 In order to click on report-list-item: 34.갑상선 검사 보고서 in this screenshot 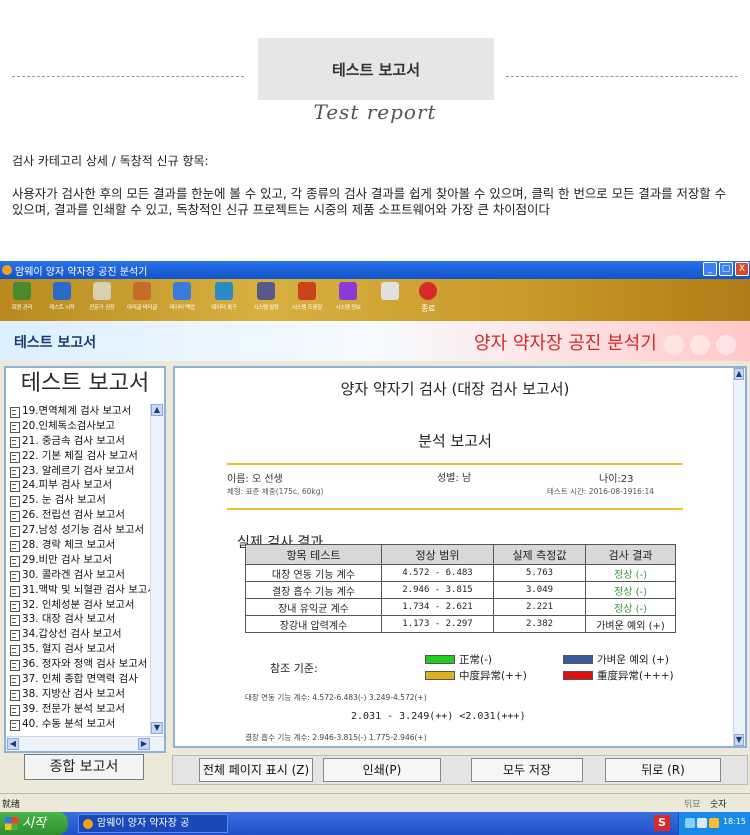, I will do `click(79, 634)`.